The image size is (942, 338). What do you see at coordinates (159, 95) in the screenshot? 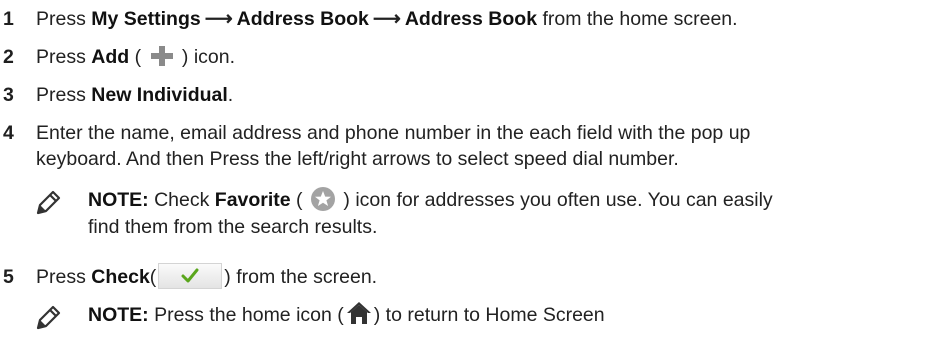
I see `new-individual-label: New Individual` at bounding box center [159, 95].